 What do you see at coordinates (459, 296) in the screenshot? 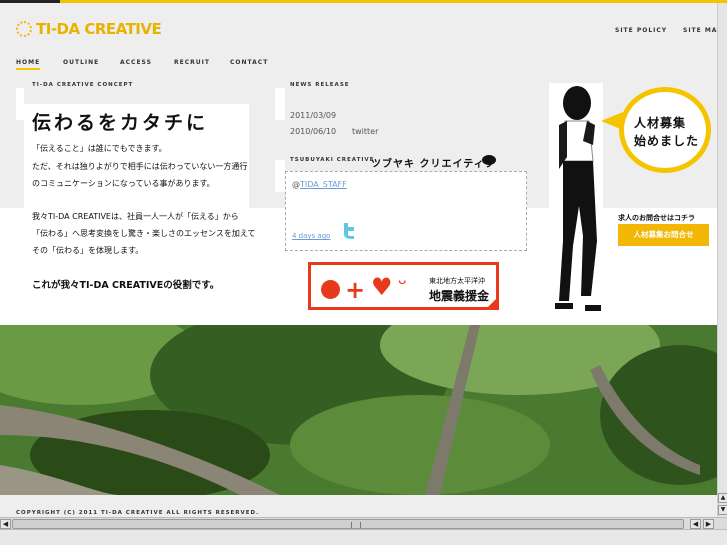
I see `banner-line-2: 地震義援金` at bounding box center [459, 296].